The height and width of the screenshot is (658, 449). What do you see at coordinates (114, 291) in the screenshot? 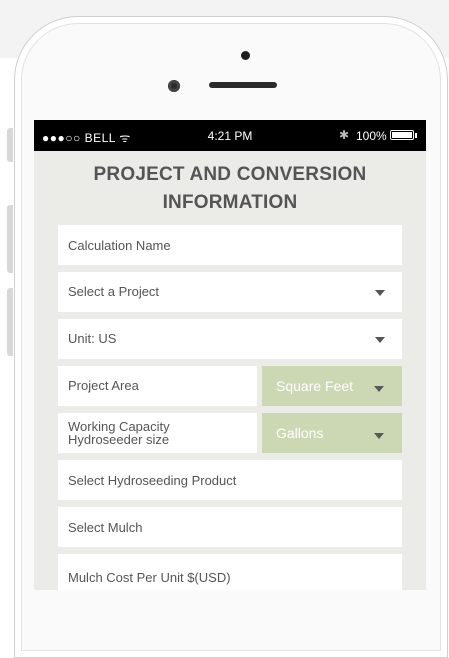
I see `project-select-label: Select a Project` at bounding box center [114, 291].